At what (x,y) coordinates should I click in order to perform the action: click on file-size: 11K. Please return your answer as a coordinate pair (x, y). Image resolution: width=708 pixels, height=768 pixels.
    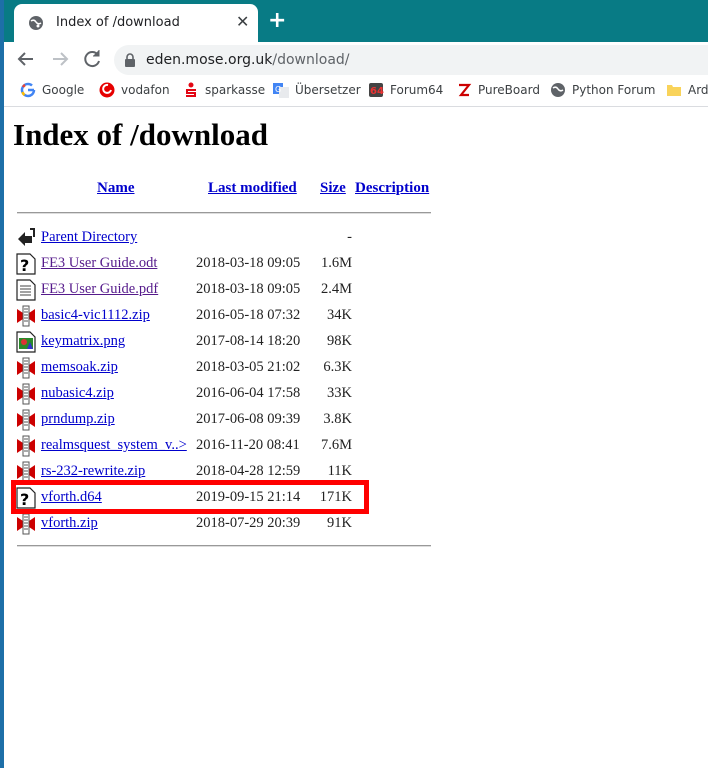
    Looking at the image, I should click on (339, 471).